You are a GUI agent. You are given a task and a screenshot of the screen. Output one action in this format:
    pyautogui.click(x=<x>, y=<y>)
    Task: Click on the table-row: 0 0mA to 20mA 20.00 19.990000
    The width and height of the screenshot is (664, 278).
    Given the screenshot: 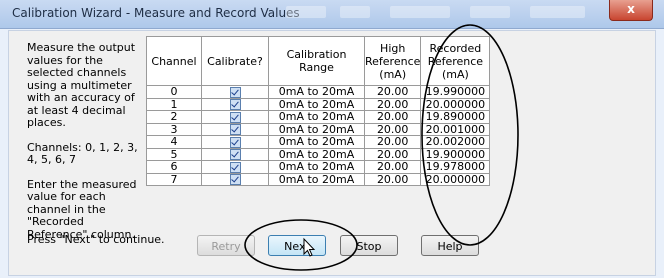 What is the action you would take?
    pyautogui.click(x=318, y=92)
    